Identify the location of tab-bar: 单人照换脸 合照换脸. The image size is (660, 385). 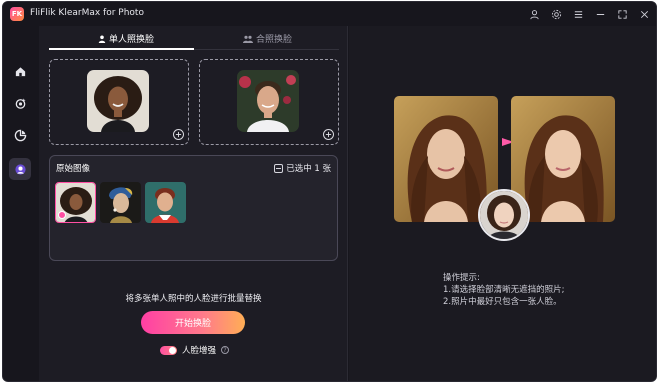
(194, 39).